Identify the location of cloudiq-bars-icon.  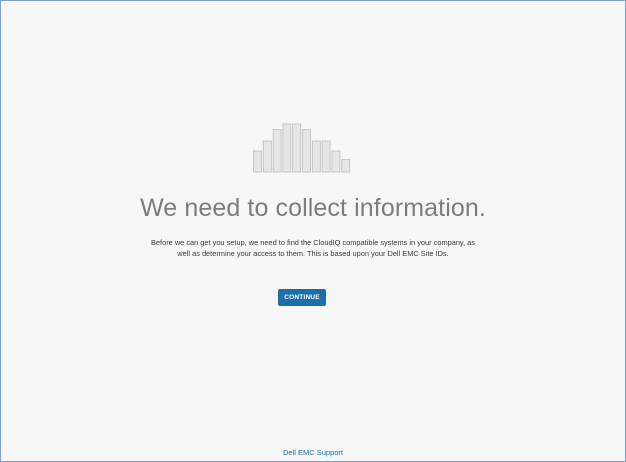
(302, 148).